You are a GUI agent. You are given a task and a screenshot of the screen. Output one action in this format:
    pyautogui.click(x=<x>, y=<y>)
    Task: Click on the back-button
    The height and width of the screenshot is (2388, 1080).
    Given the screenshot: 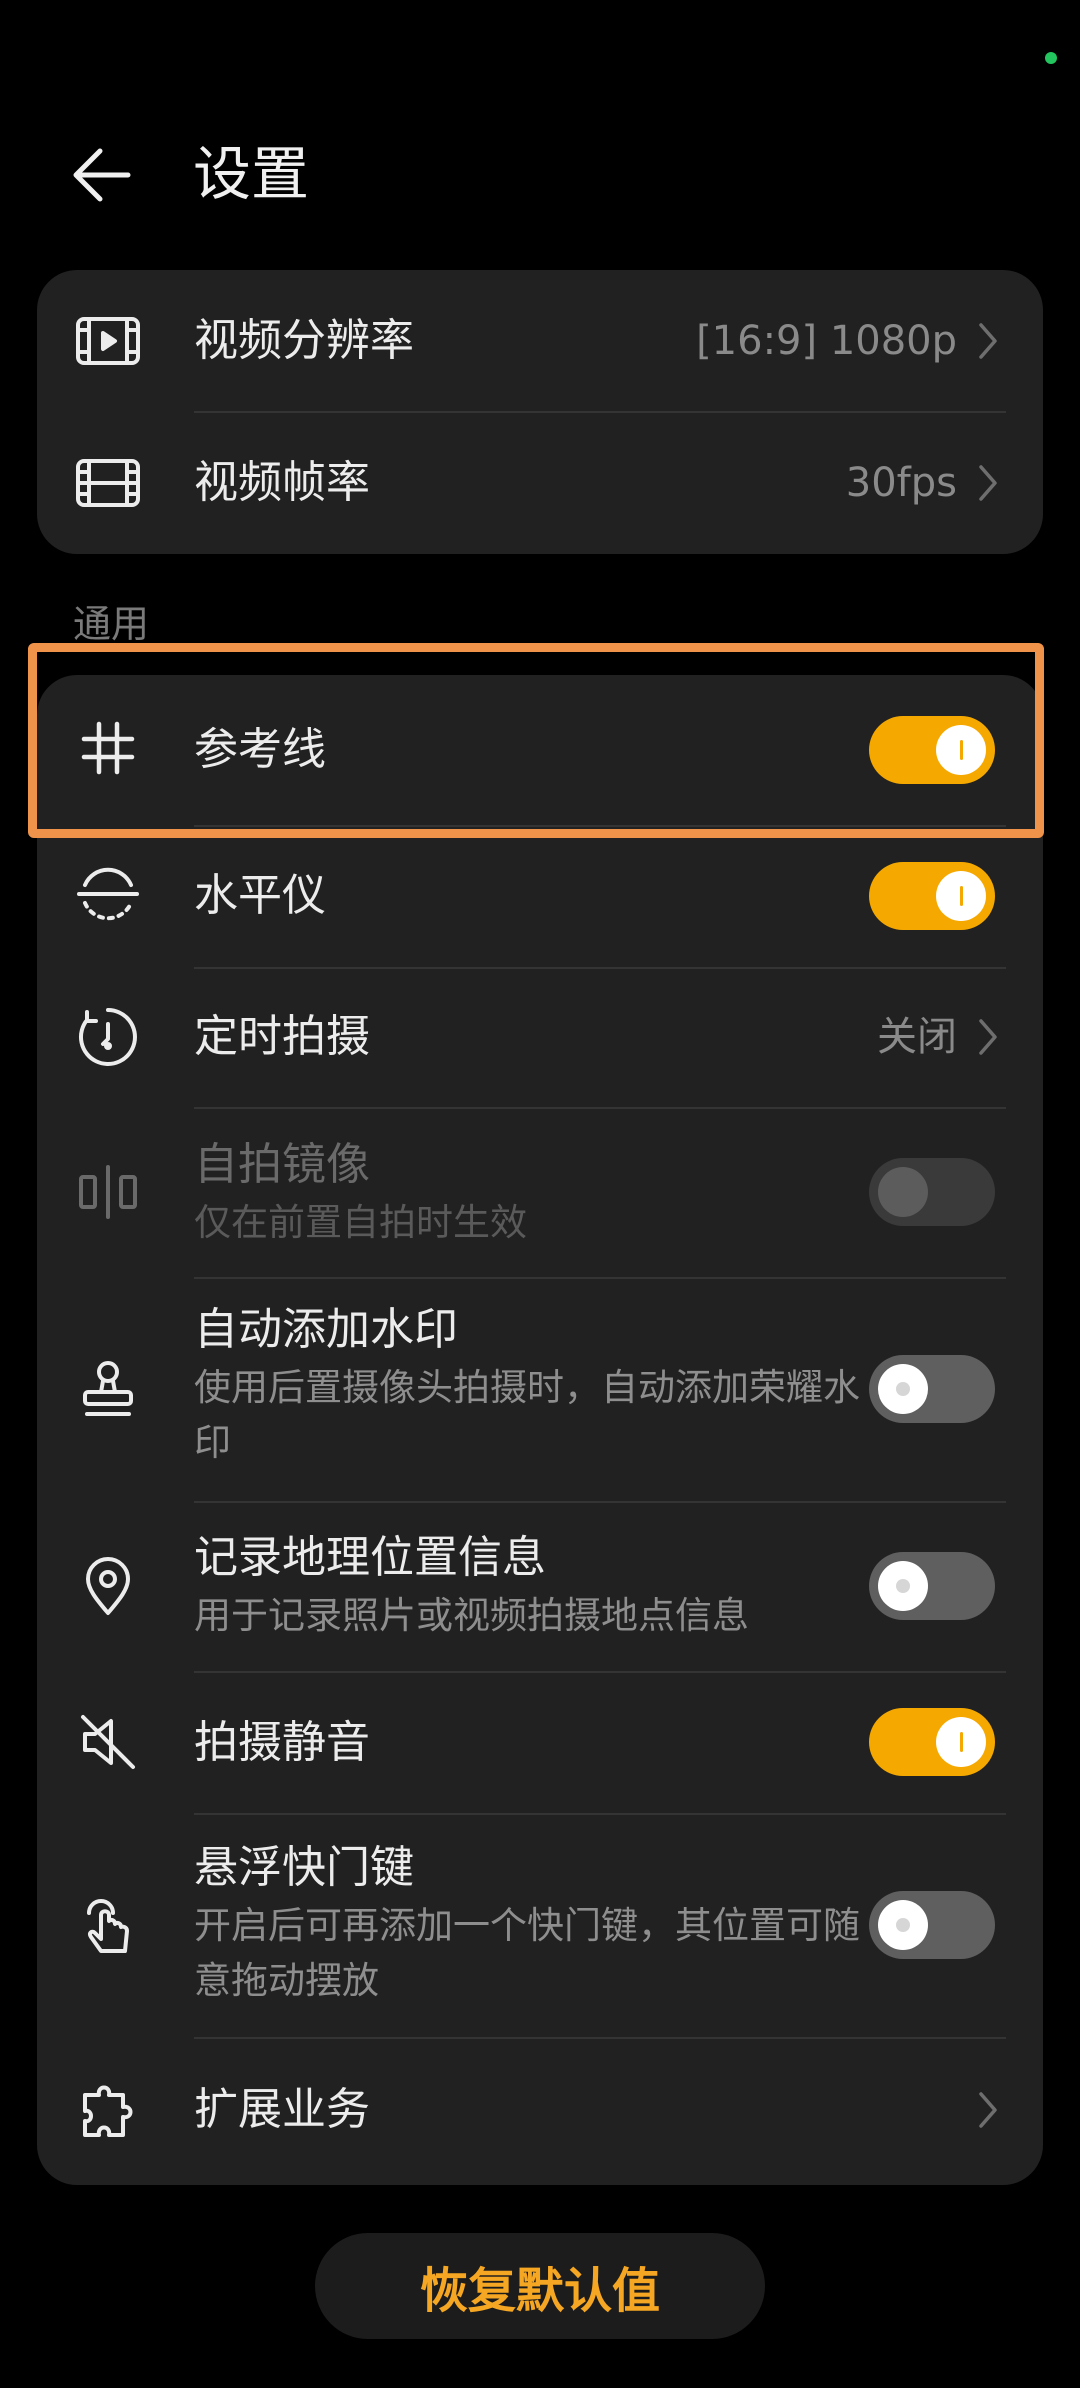 What is the action you would take?
    pyautogui.click(x=102, y=175)
    